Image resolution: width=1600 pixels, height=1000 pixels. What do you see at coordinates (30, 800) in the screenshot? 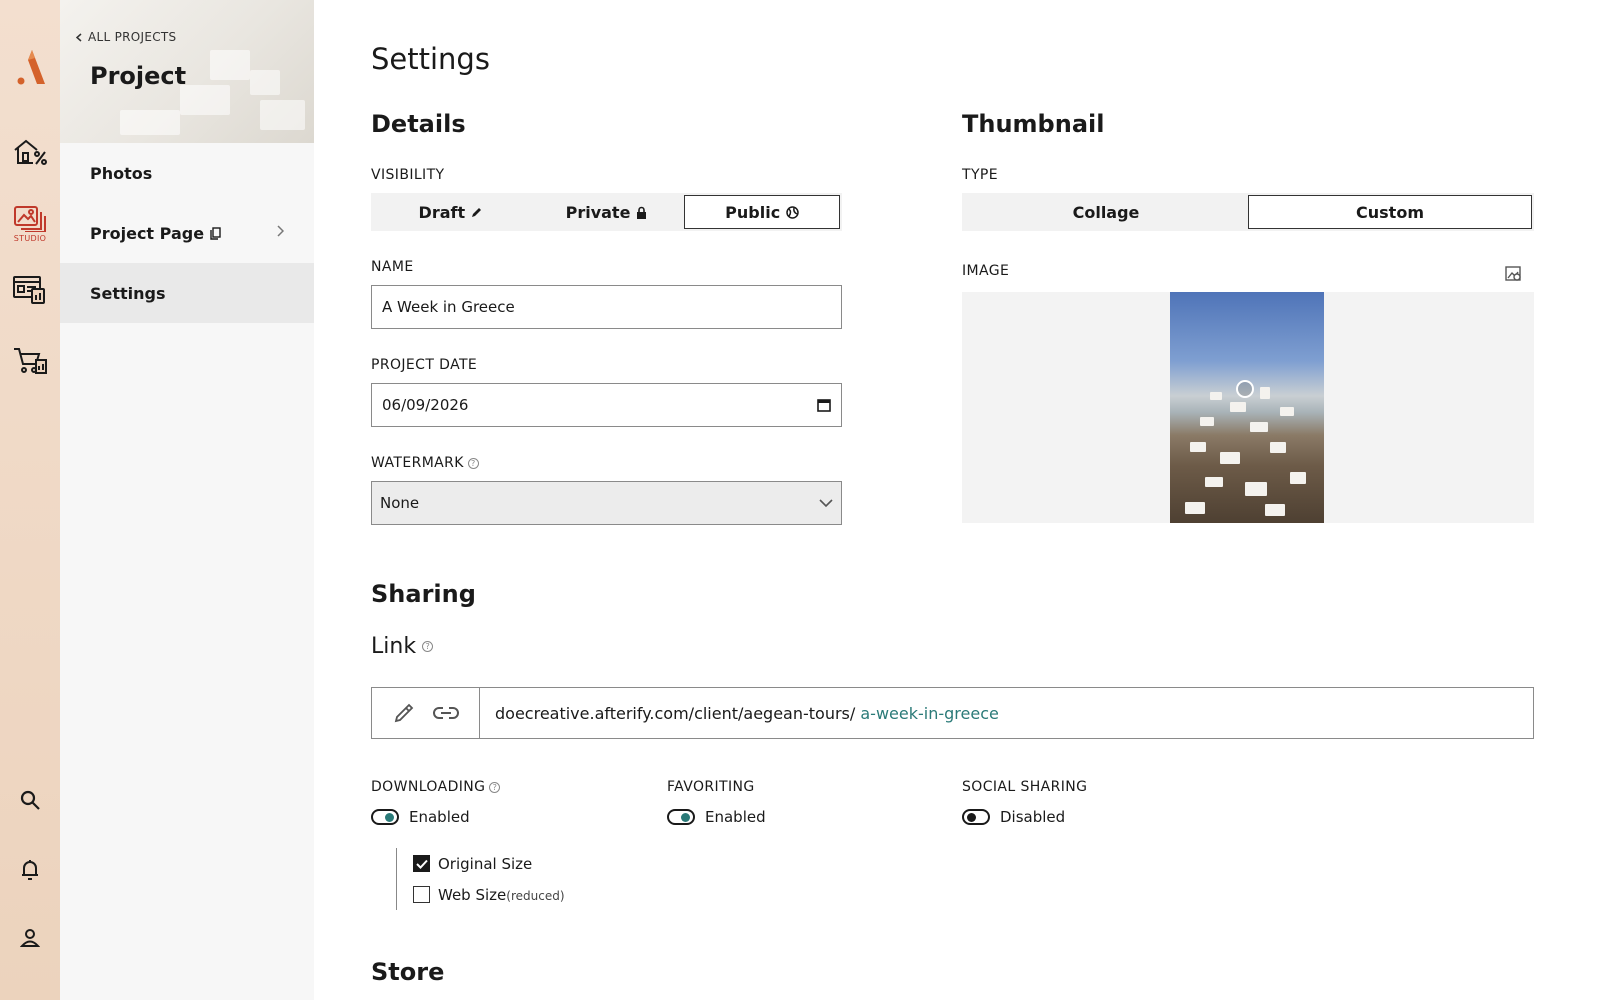
I see `search-icon` at bounding box center [30, 800].